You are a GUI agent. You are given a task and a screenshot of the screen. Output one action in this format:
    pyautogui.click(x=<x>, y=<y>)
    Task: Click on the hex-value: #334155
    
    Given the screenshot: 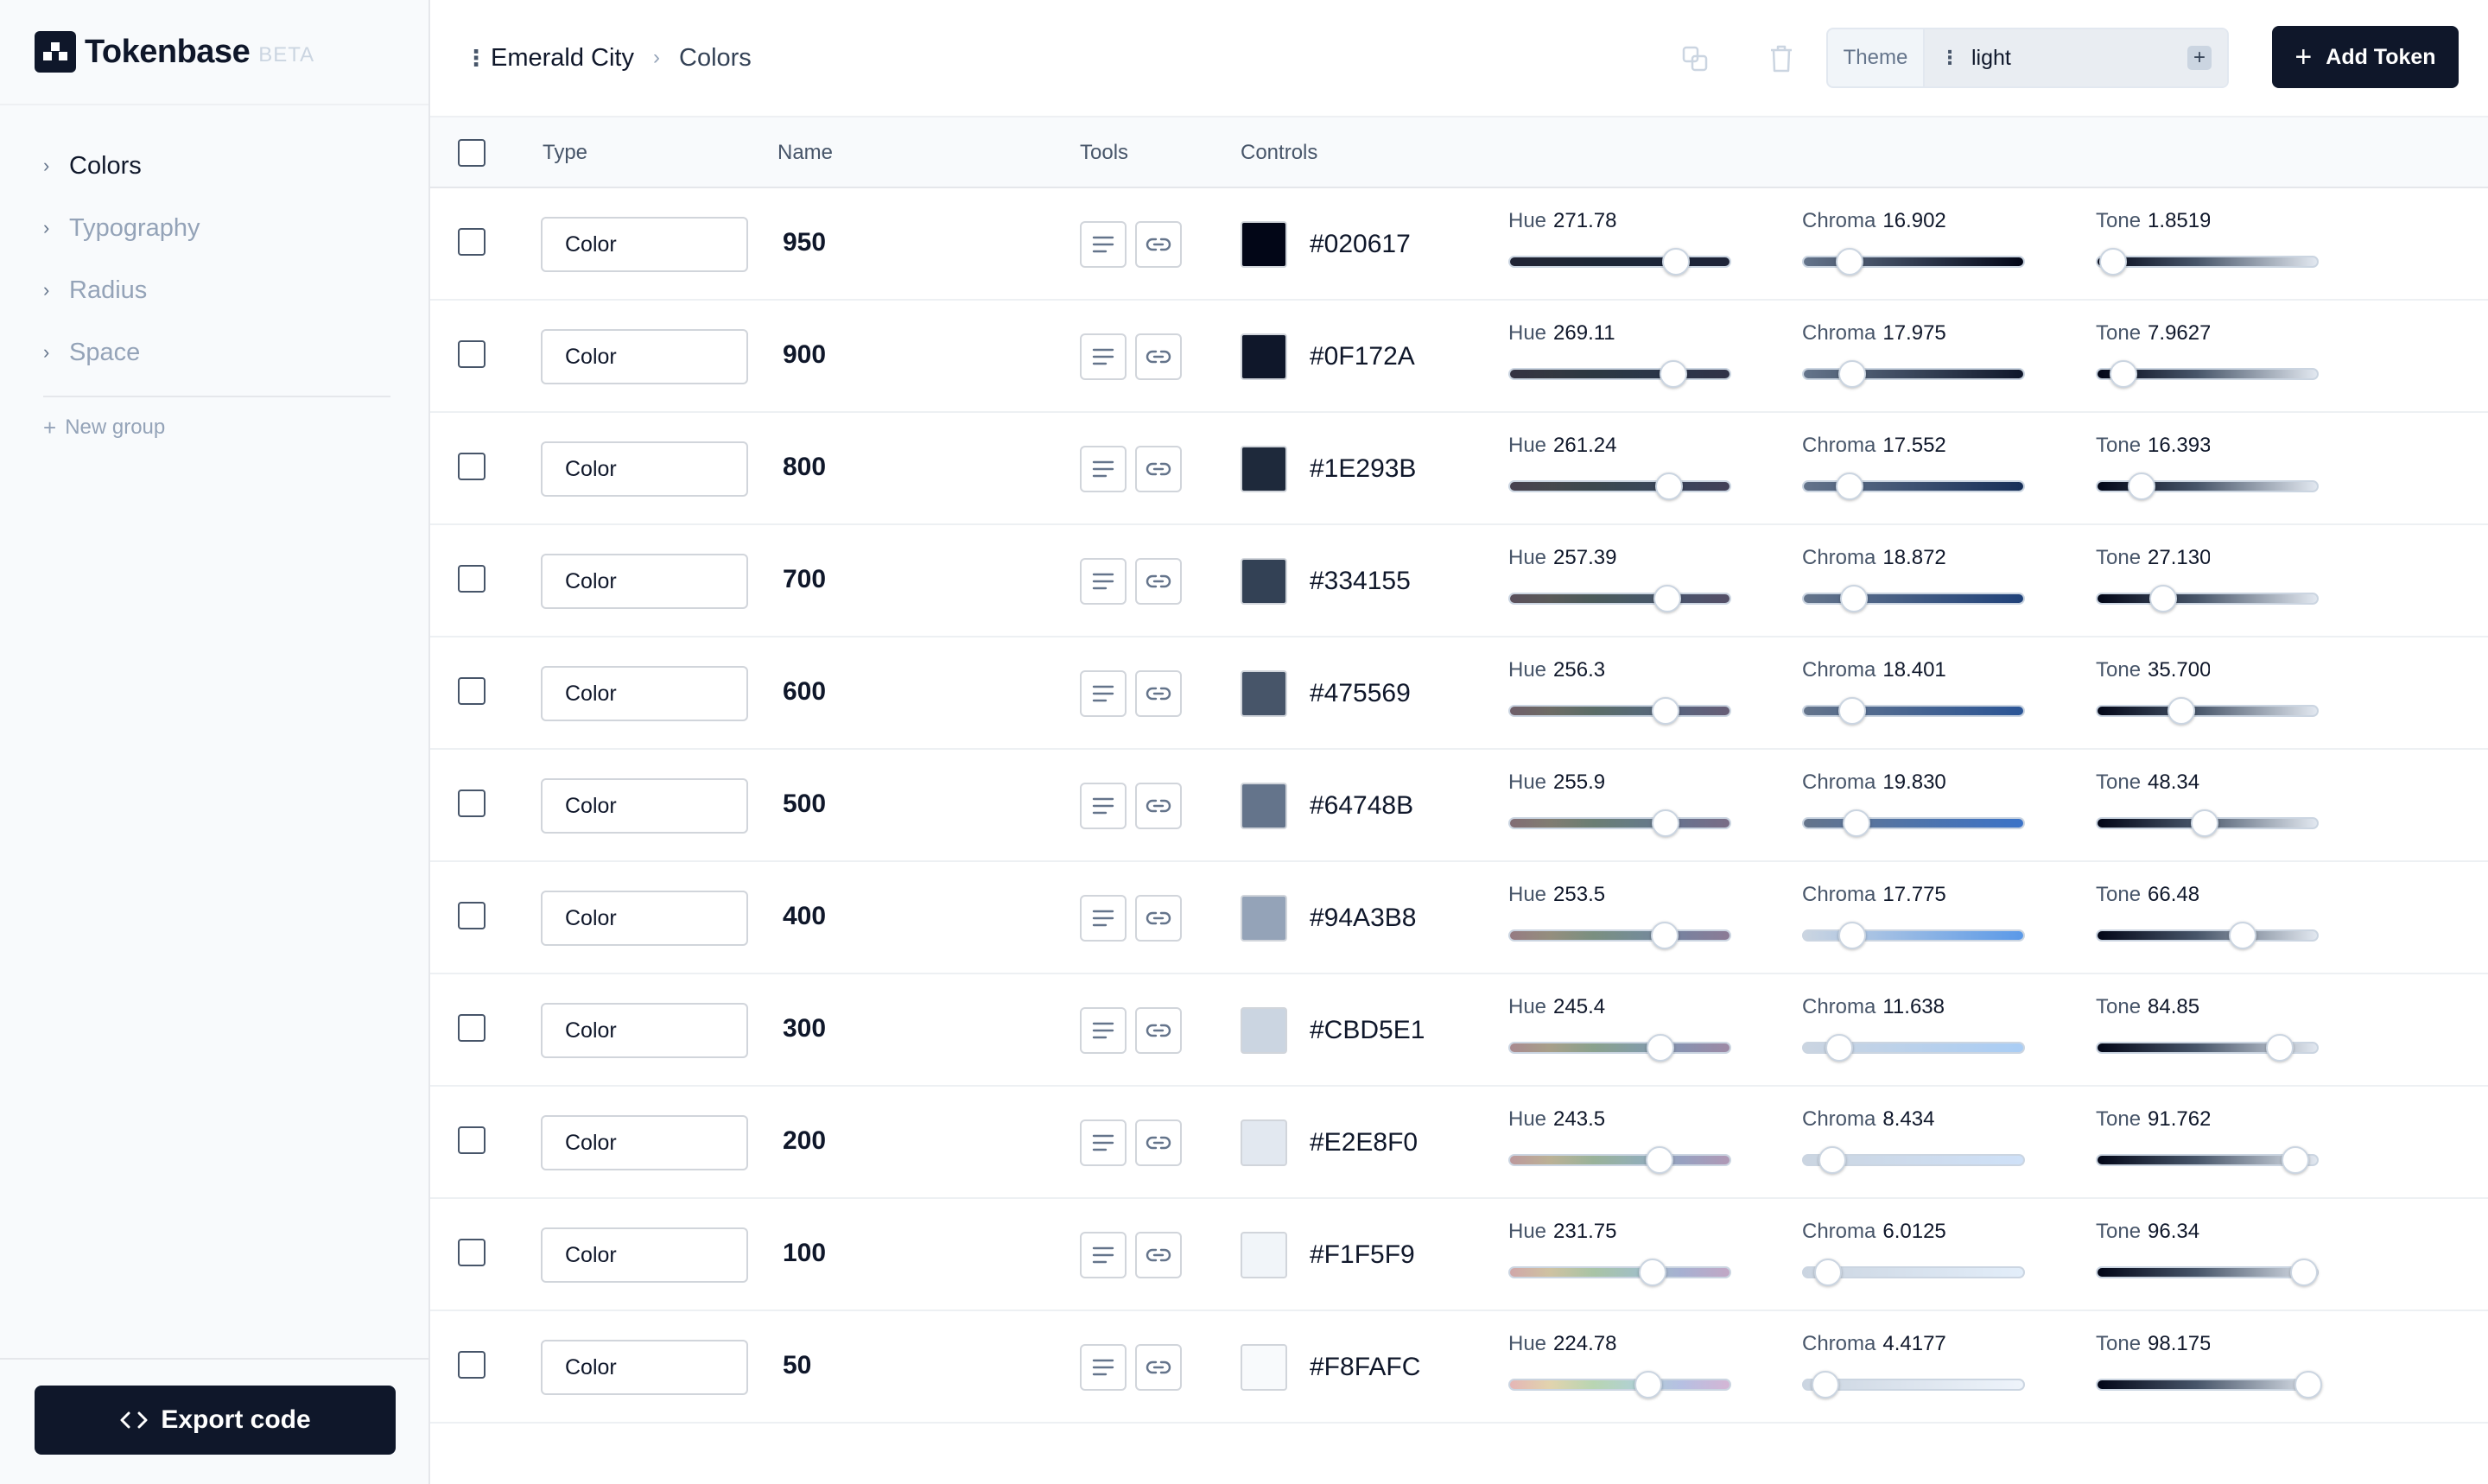 What is the action you would take?
    pyautogui.click(x=1360, y=581)
    